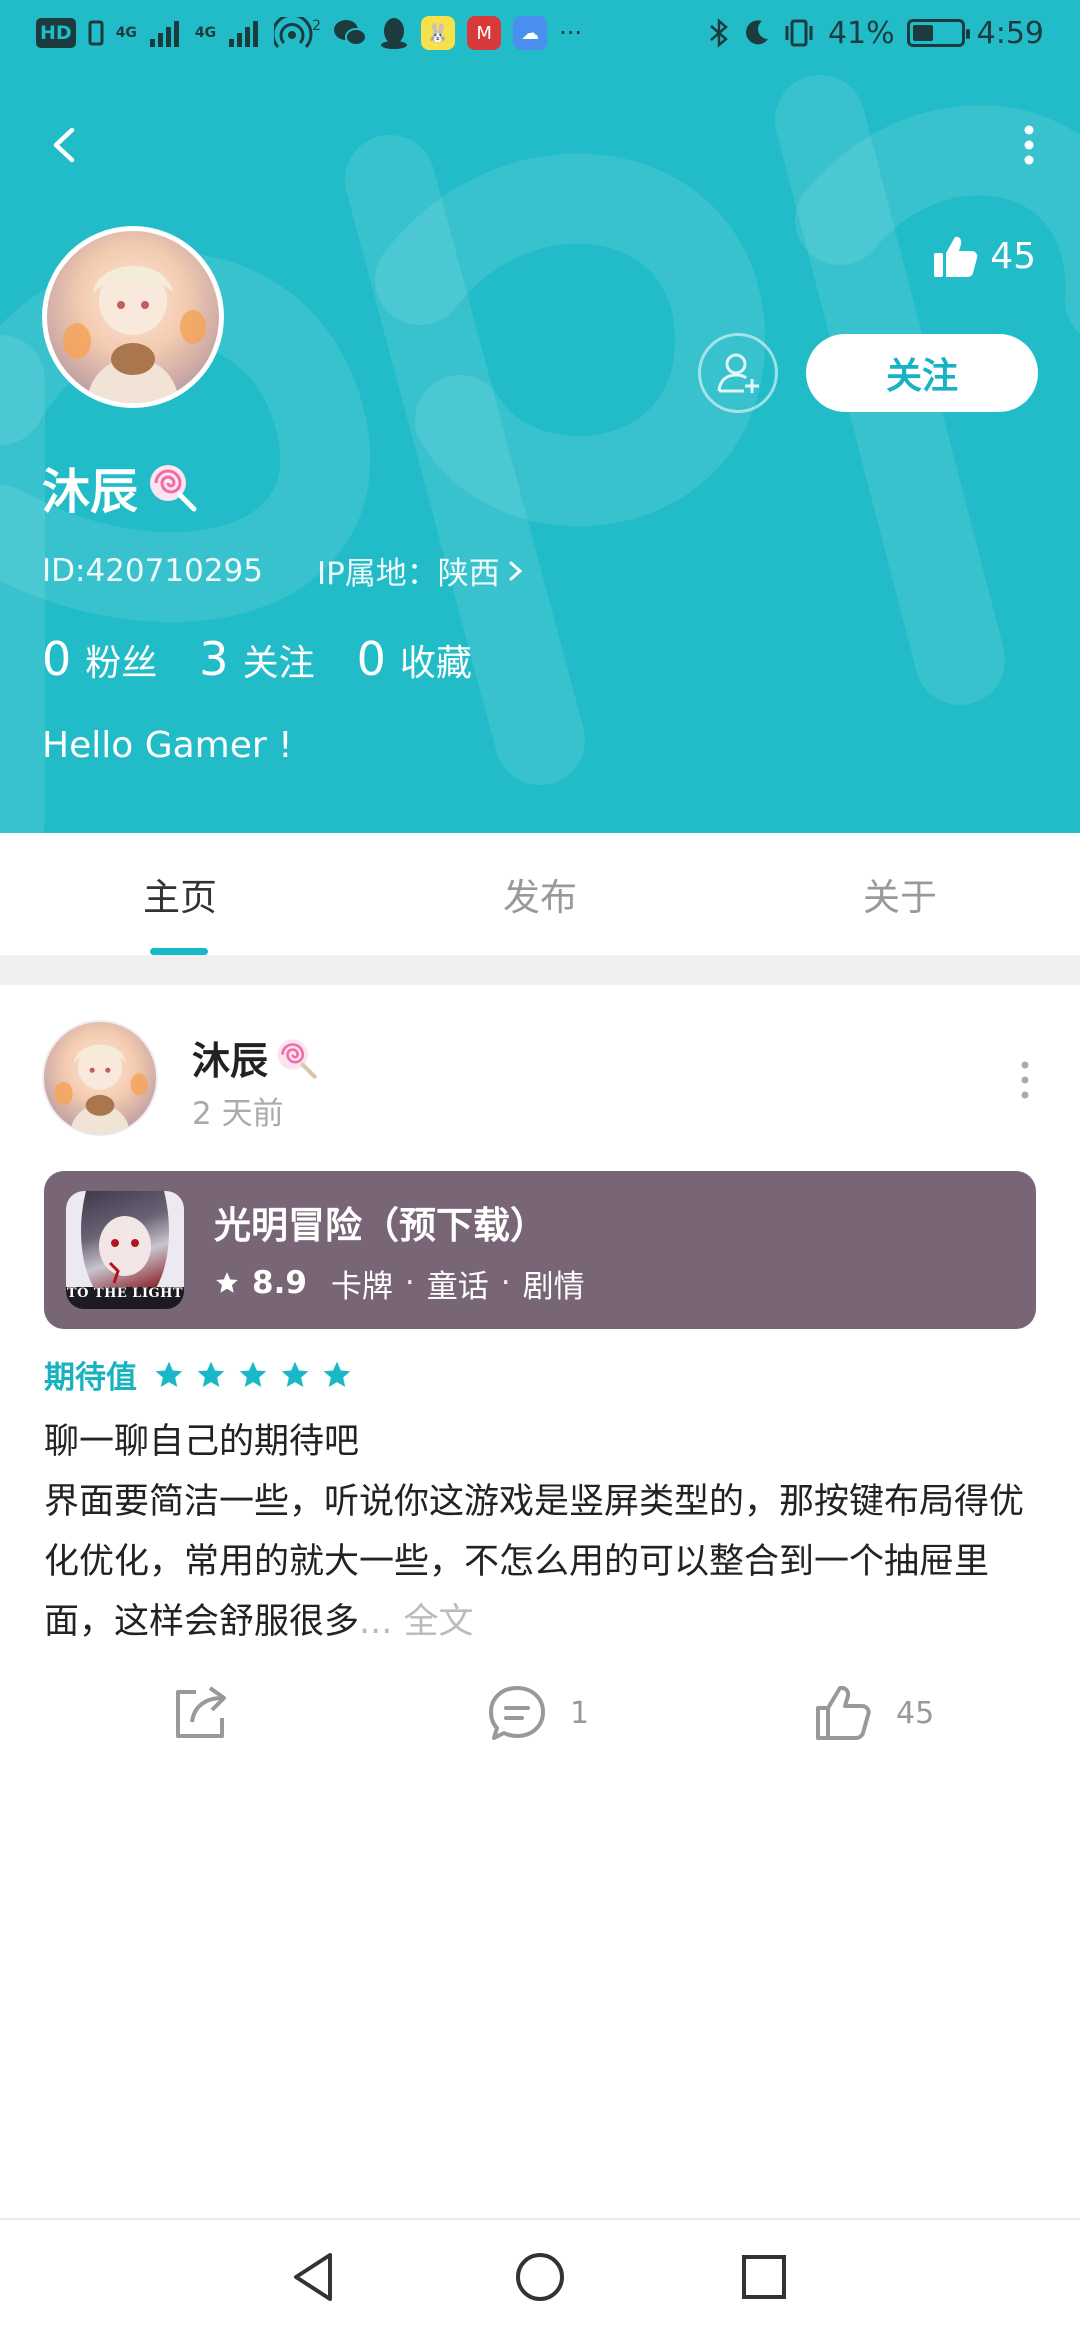 Image resolution: width=1080 pixels, height=2333 pixels. What do you see at coordinates (164, 34) in the screenshot?
I see `signal-icon` at bounding box center [164, 34].